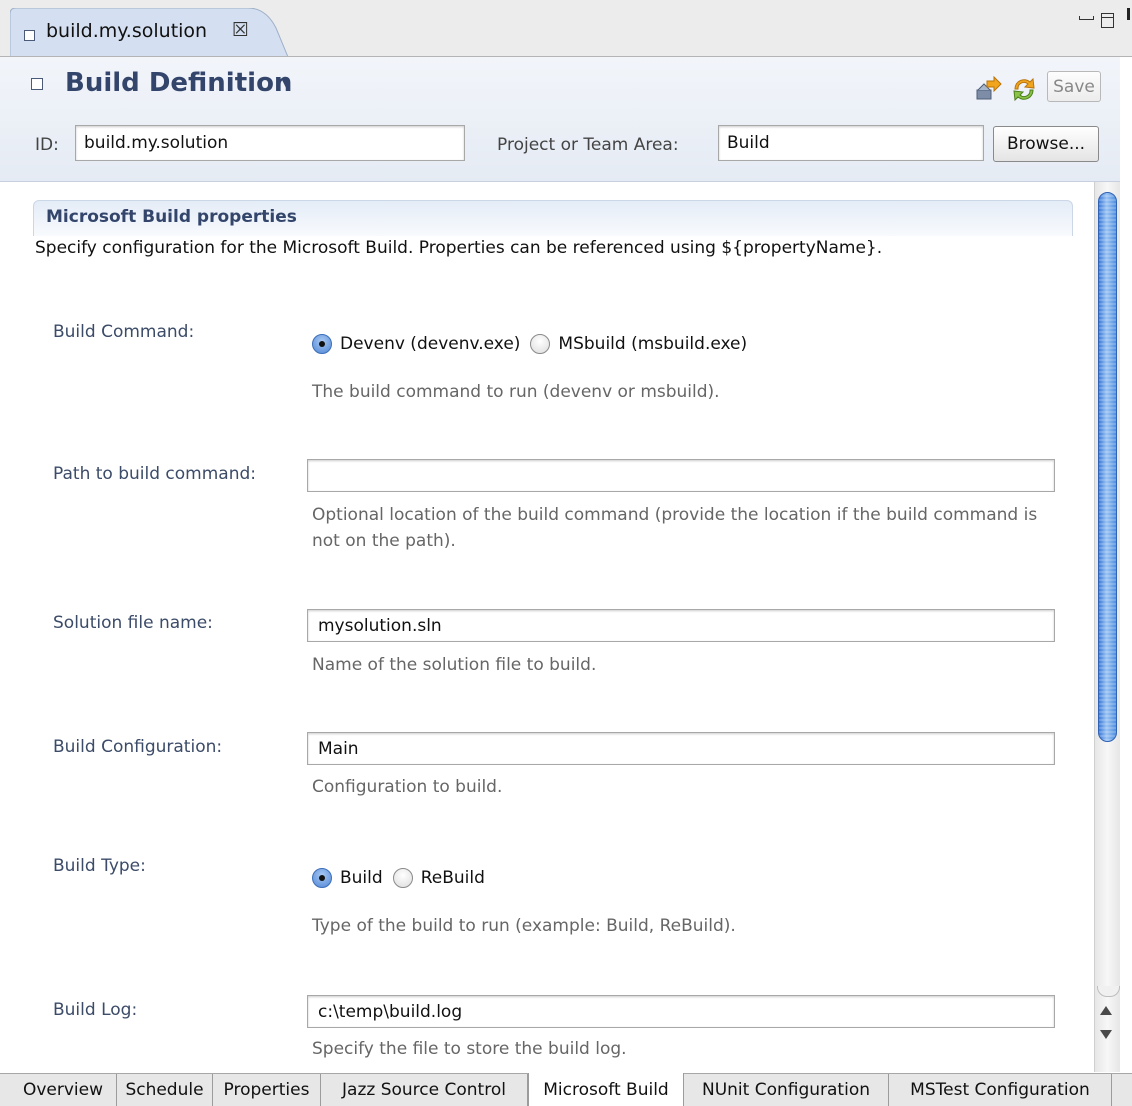  I want to click on editor-tab-strip: build.my.solution ☒, so click(566, 28).